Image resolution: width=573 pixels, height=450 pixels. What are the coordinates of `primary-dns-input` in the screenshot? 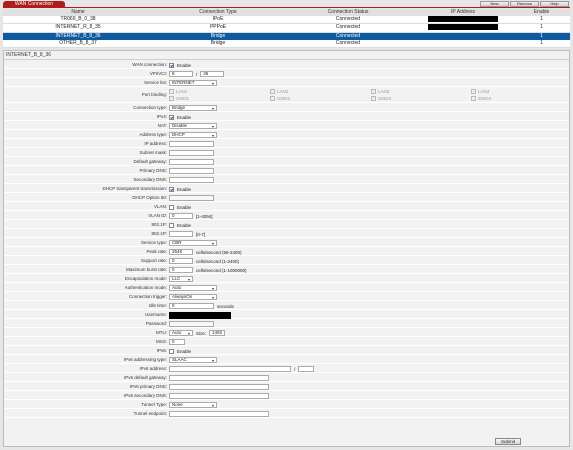 It's located at (191, 171).